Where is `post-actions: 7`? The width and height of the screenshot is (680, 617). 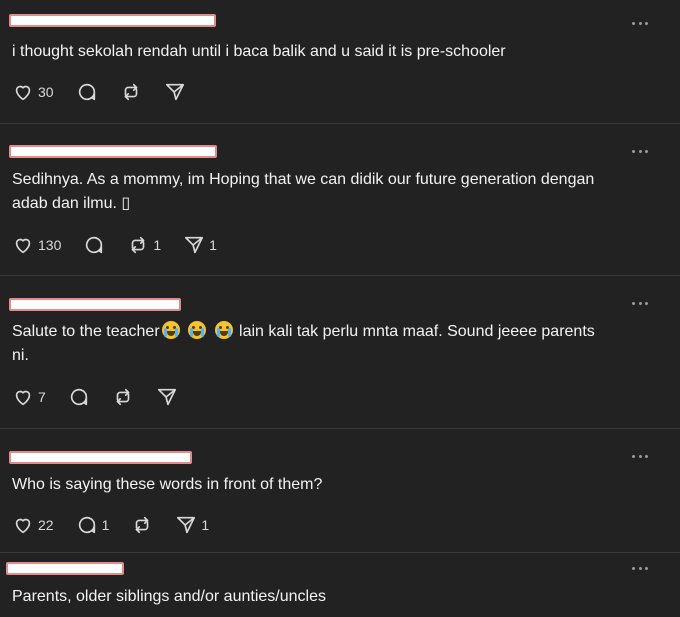 post-actions: 7 is located at coordinates (106, 397).